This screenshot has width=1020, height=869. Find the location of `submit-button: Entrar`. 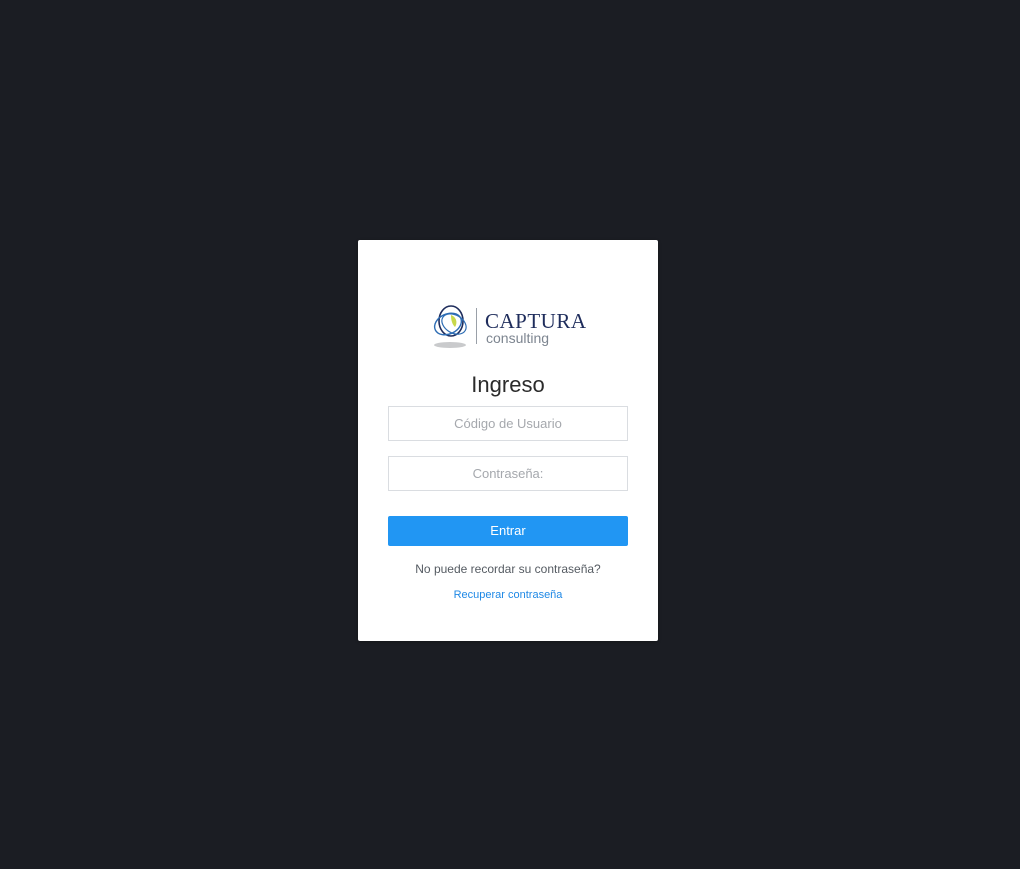

submit-button: Entrar is located at coordinates (508, 531).